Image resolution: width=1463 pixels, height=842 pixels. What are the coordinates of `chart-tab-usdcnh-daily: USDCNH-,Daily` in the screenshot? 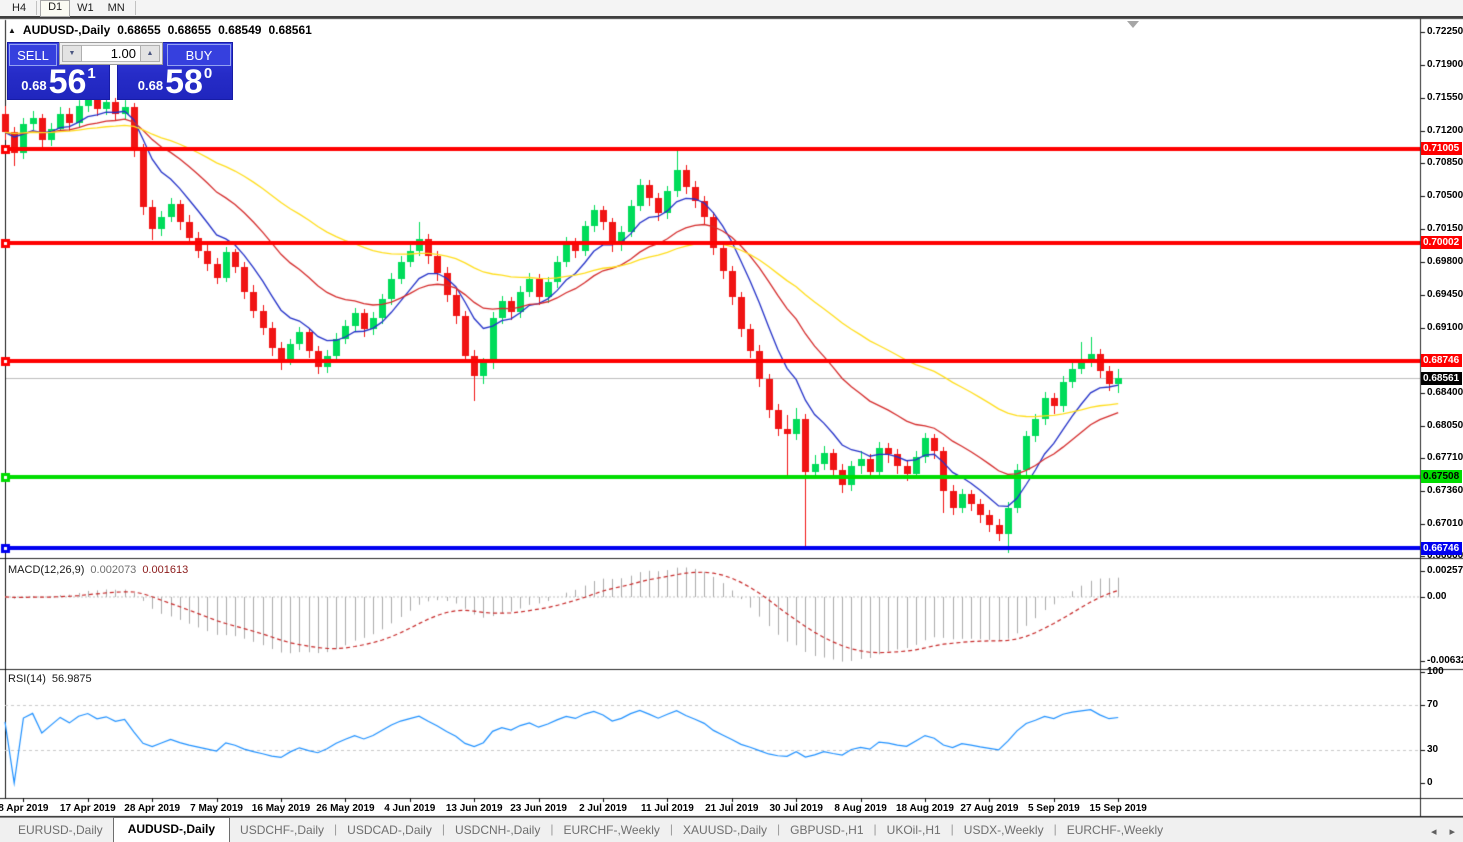 It's located at (497, 831).